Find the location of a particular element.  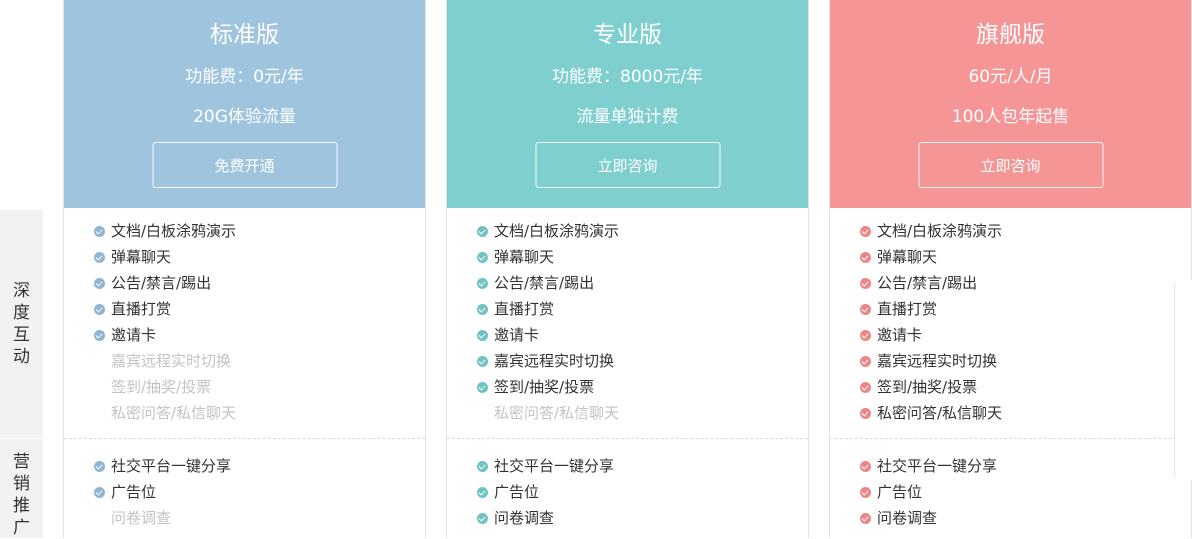

category-marketing: 营 销 推 广 is located at coordinates (21, 488).